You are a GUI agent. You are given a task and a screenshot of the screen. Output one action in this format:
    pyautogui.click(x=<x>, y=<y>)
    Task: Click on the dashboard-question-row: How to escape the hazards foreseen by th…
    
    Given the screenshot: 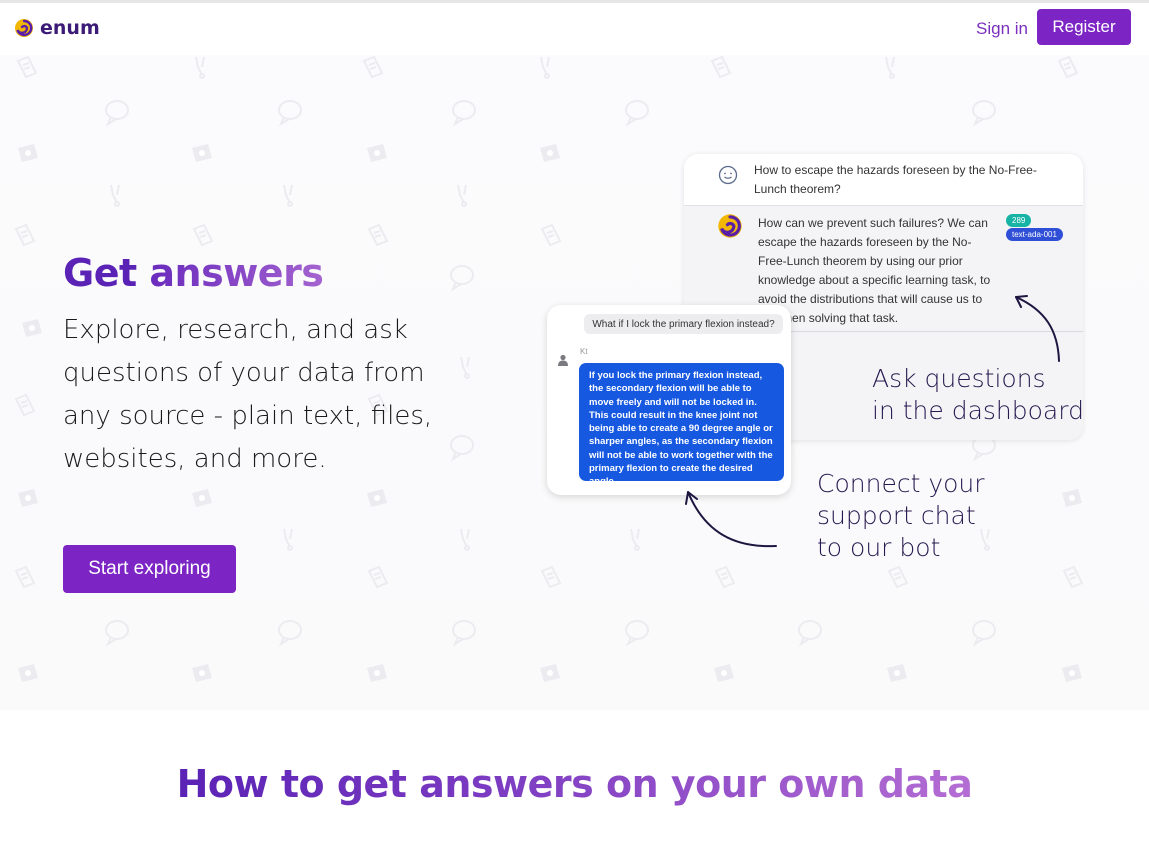 What is the action you would take?
    pyautogui.click(x=883, y=180)
    